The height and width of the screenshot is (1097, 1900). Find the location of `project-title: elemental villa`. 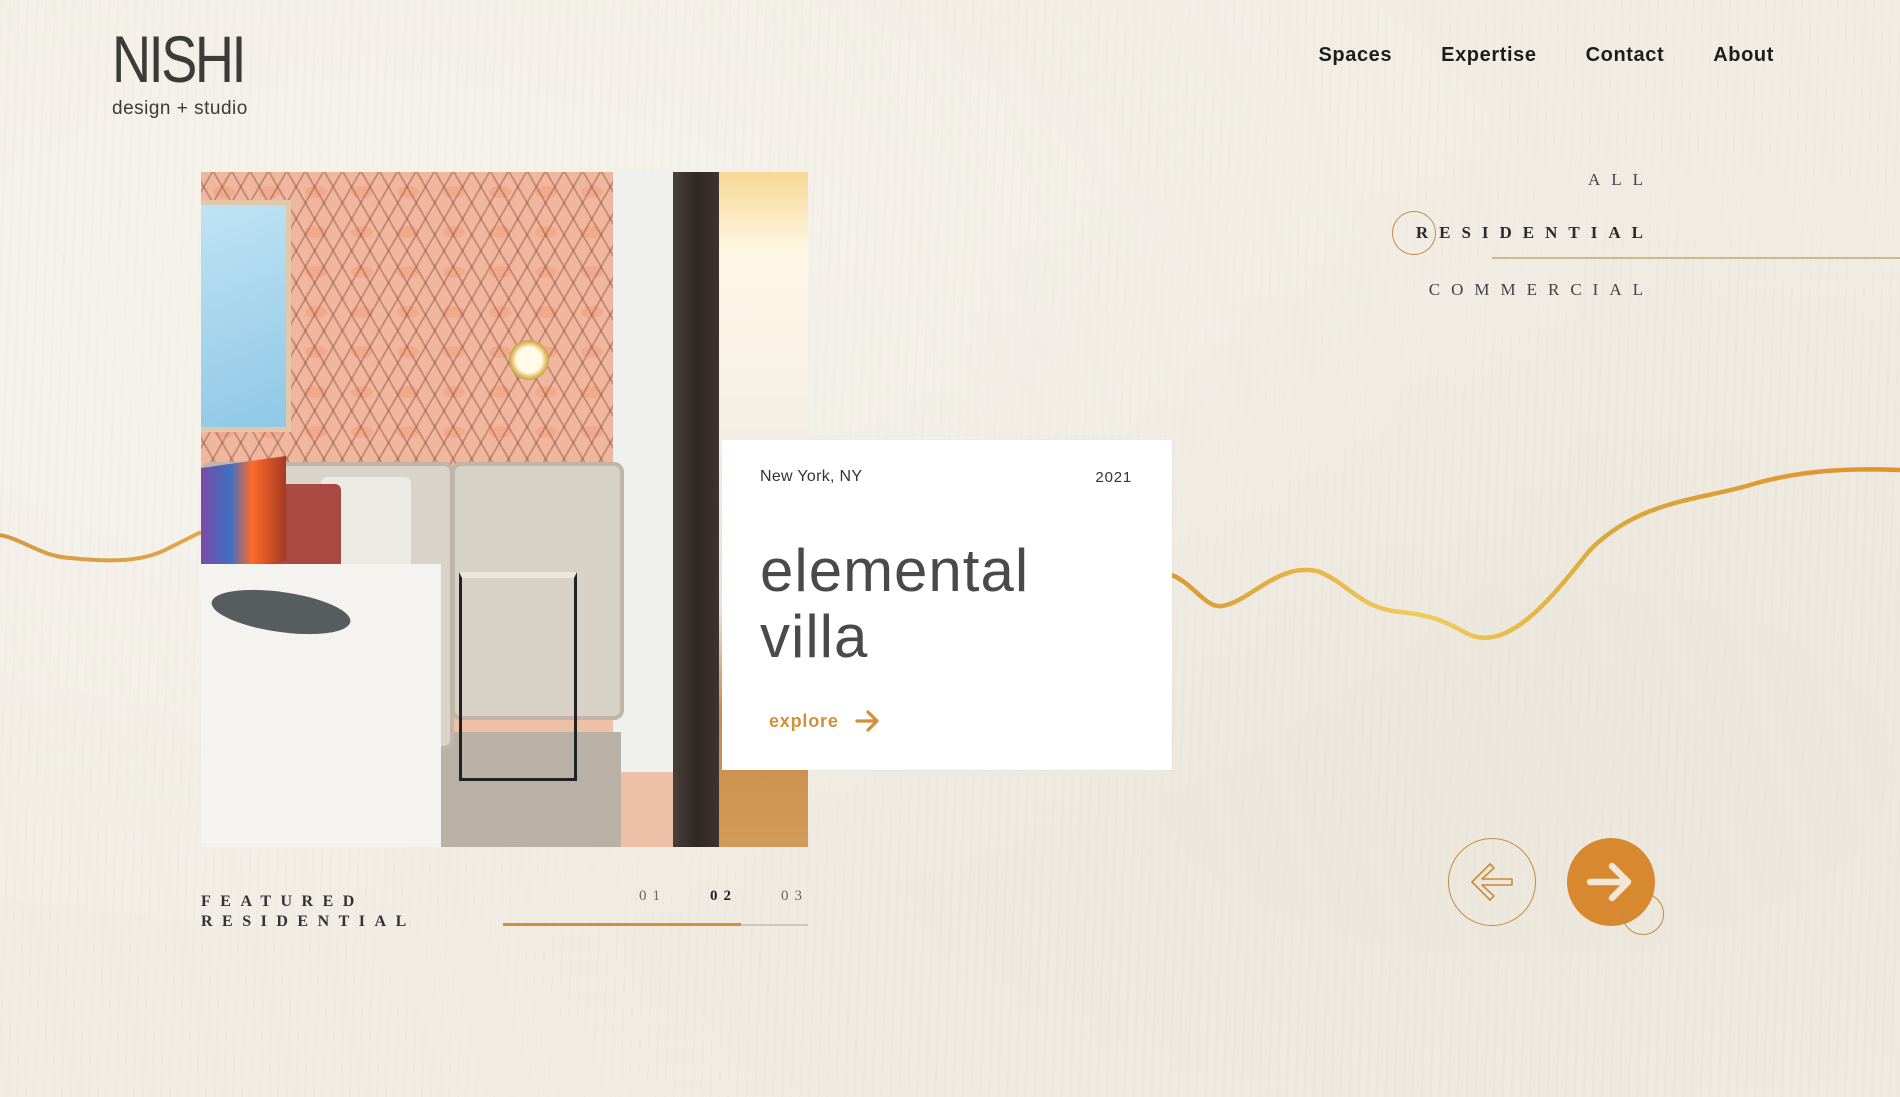

project-title: elemental villa is located at coordinates (894, 604).